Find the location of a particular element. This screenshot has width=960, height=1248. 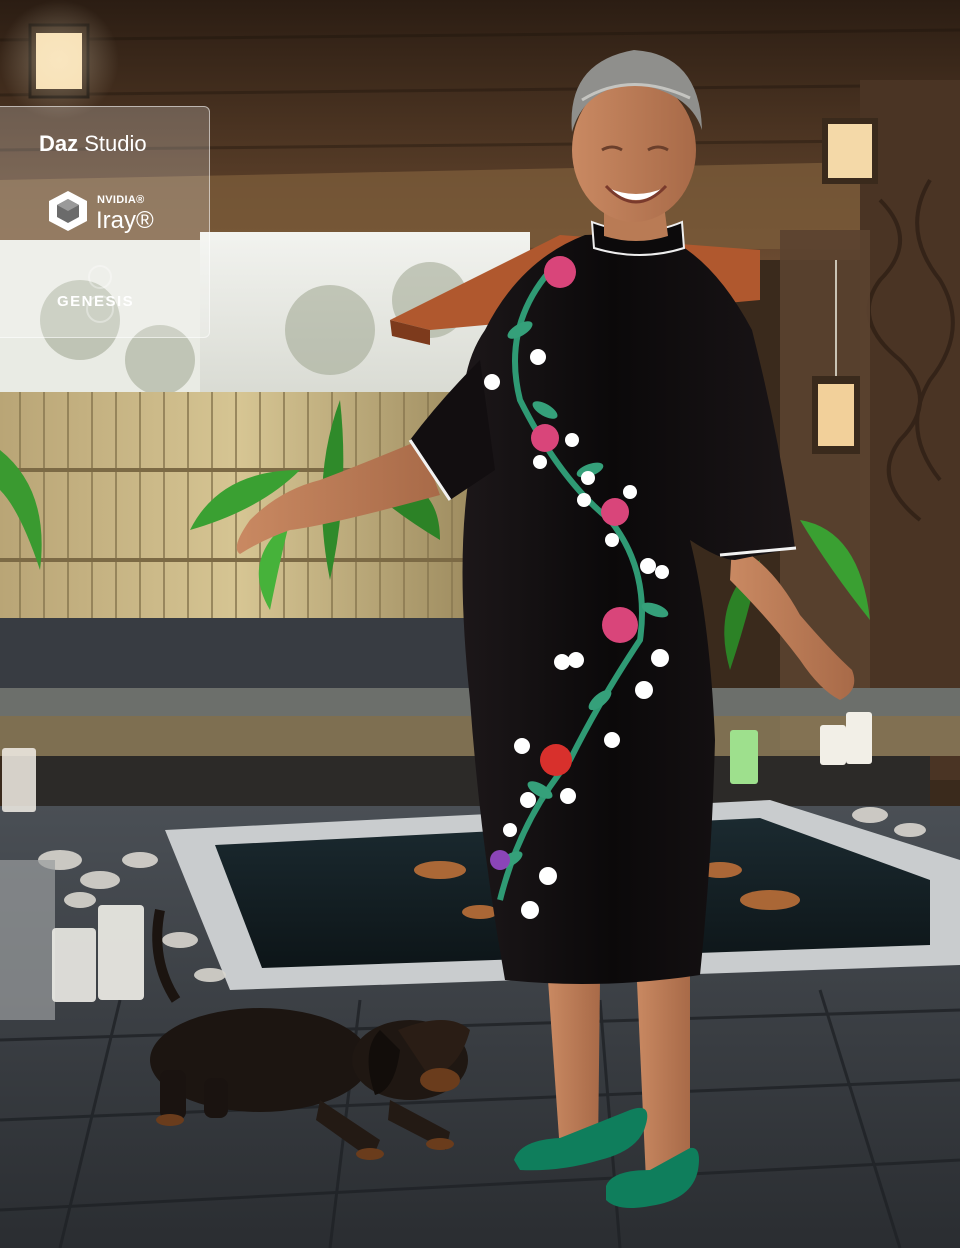

iray-cube-icon is located at coordinates (68, 211).